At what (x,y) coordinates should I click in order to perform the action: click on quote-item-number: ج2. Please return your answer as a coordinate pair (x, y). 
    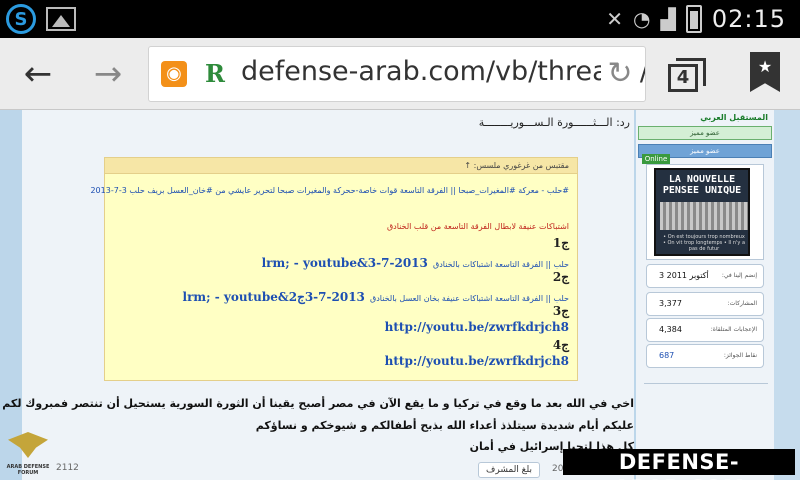
    Looking at the image, I should click on (560, 277).